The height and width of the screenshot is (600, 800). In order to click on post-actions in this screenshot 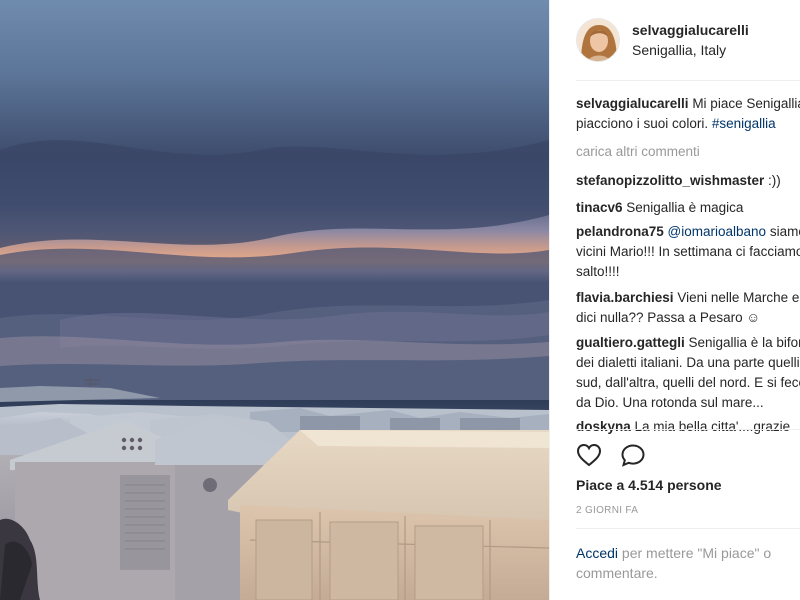, I will do `click(620, 455)`.